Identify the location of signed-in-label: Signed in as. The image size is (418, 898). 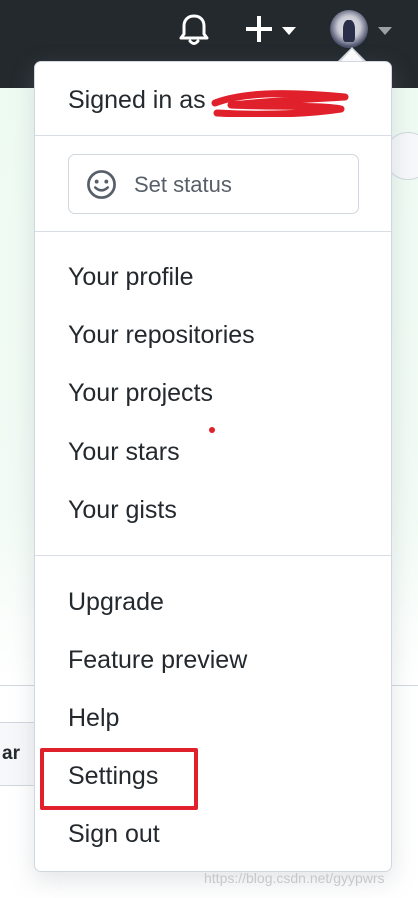
(137, 100).